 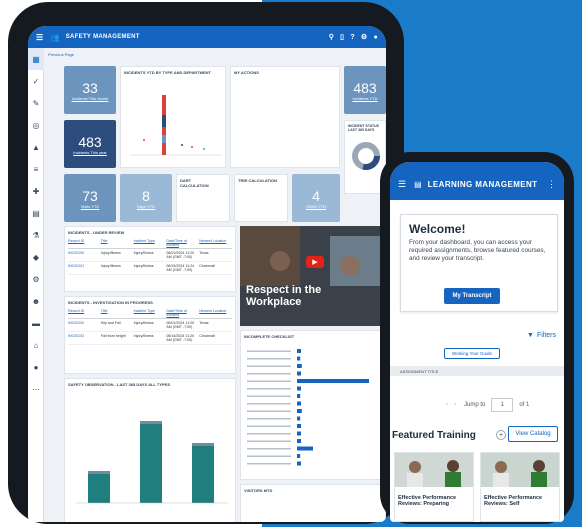 I want to click on sidebar-item-people: ☻, so click(x=36, y=301).